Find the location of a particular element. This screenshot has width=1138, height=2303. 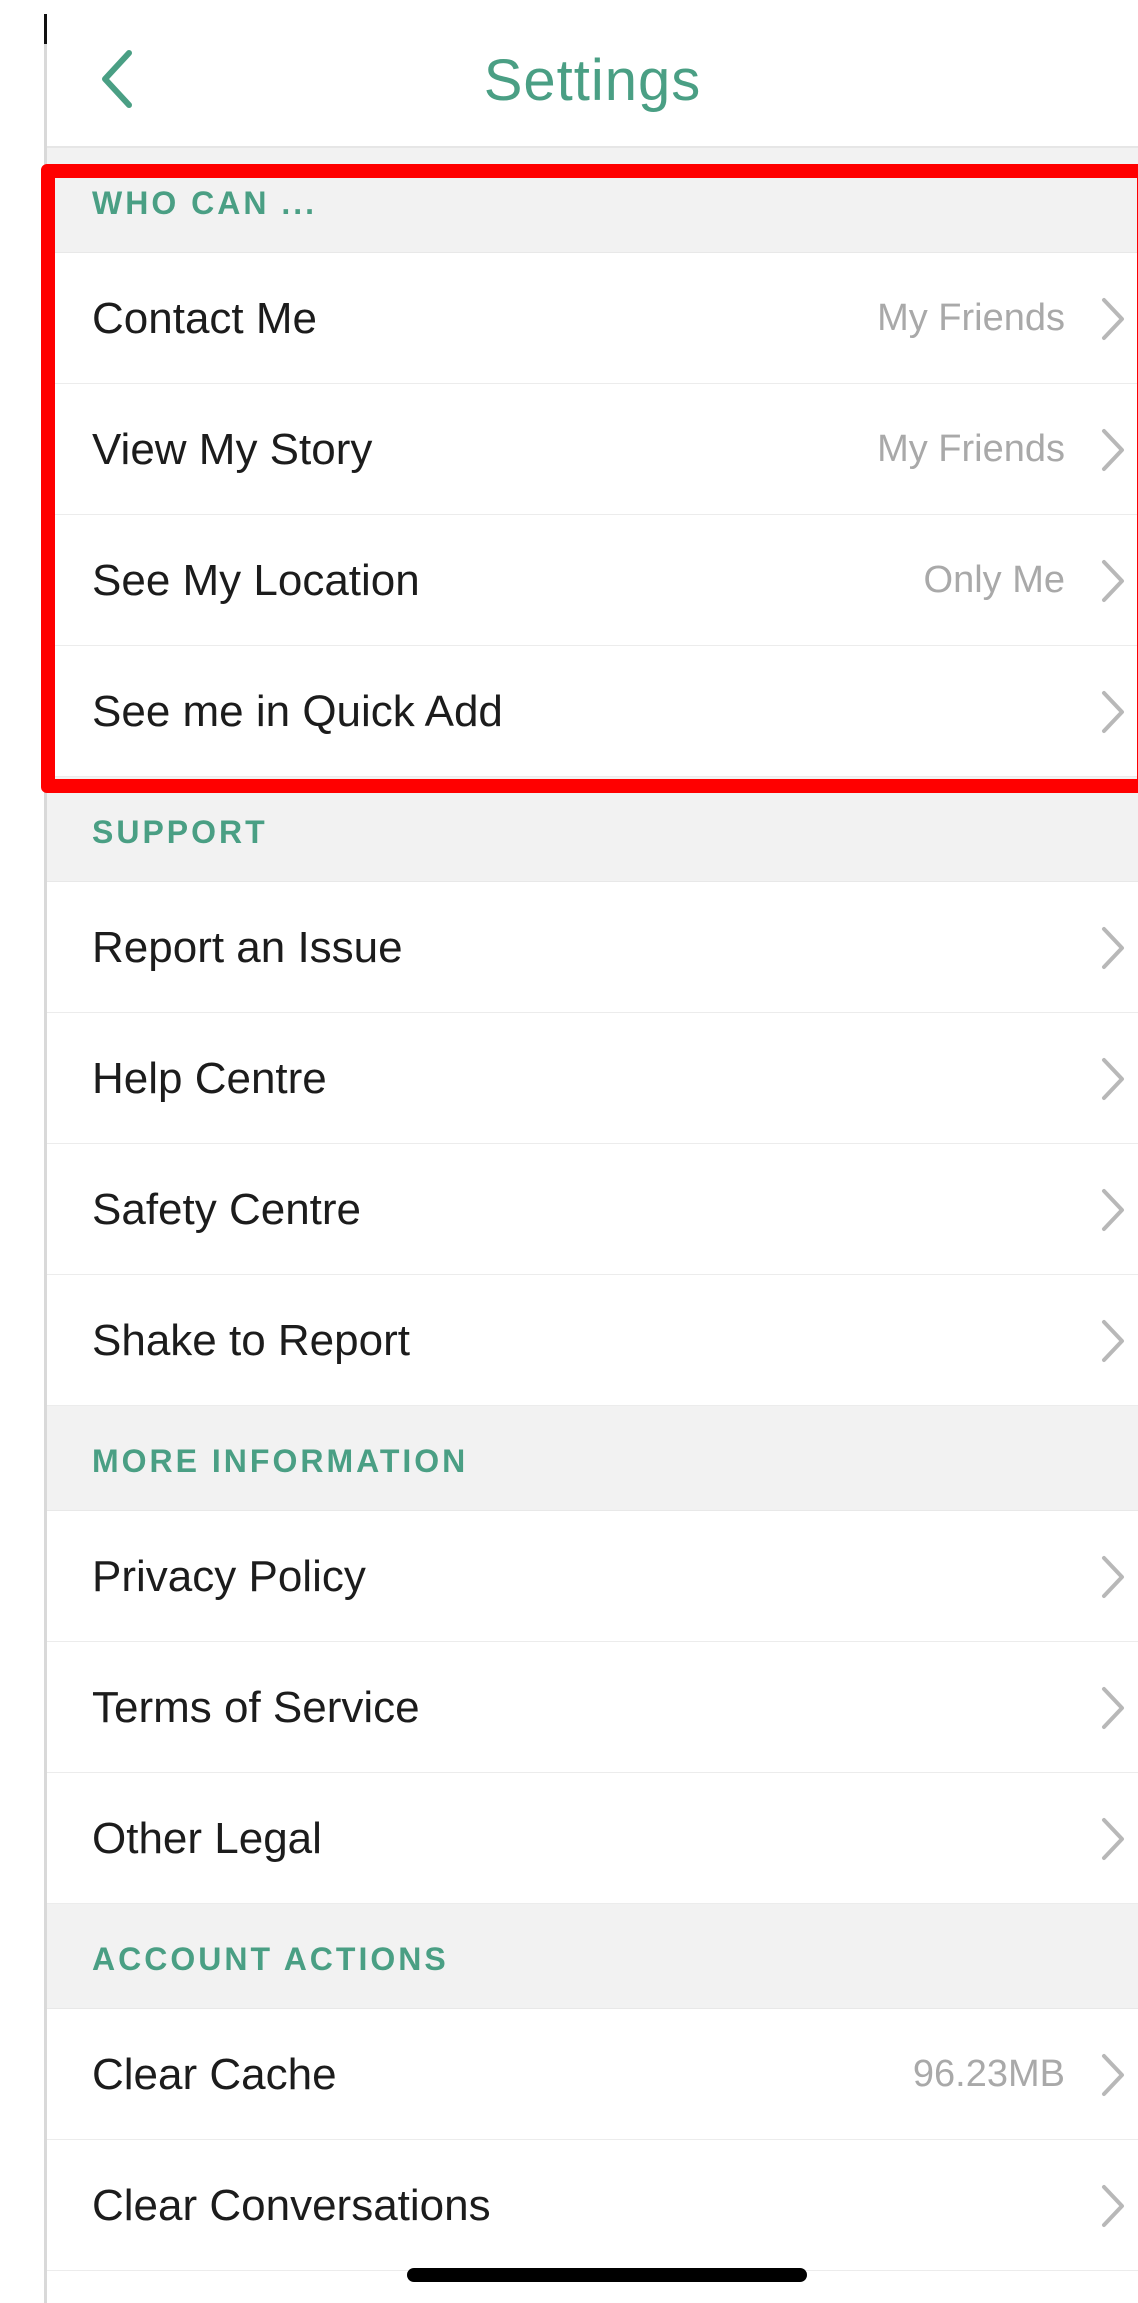

row-shake-to-report: Shake to Report is located at coordinates (592, 1340).